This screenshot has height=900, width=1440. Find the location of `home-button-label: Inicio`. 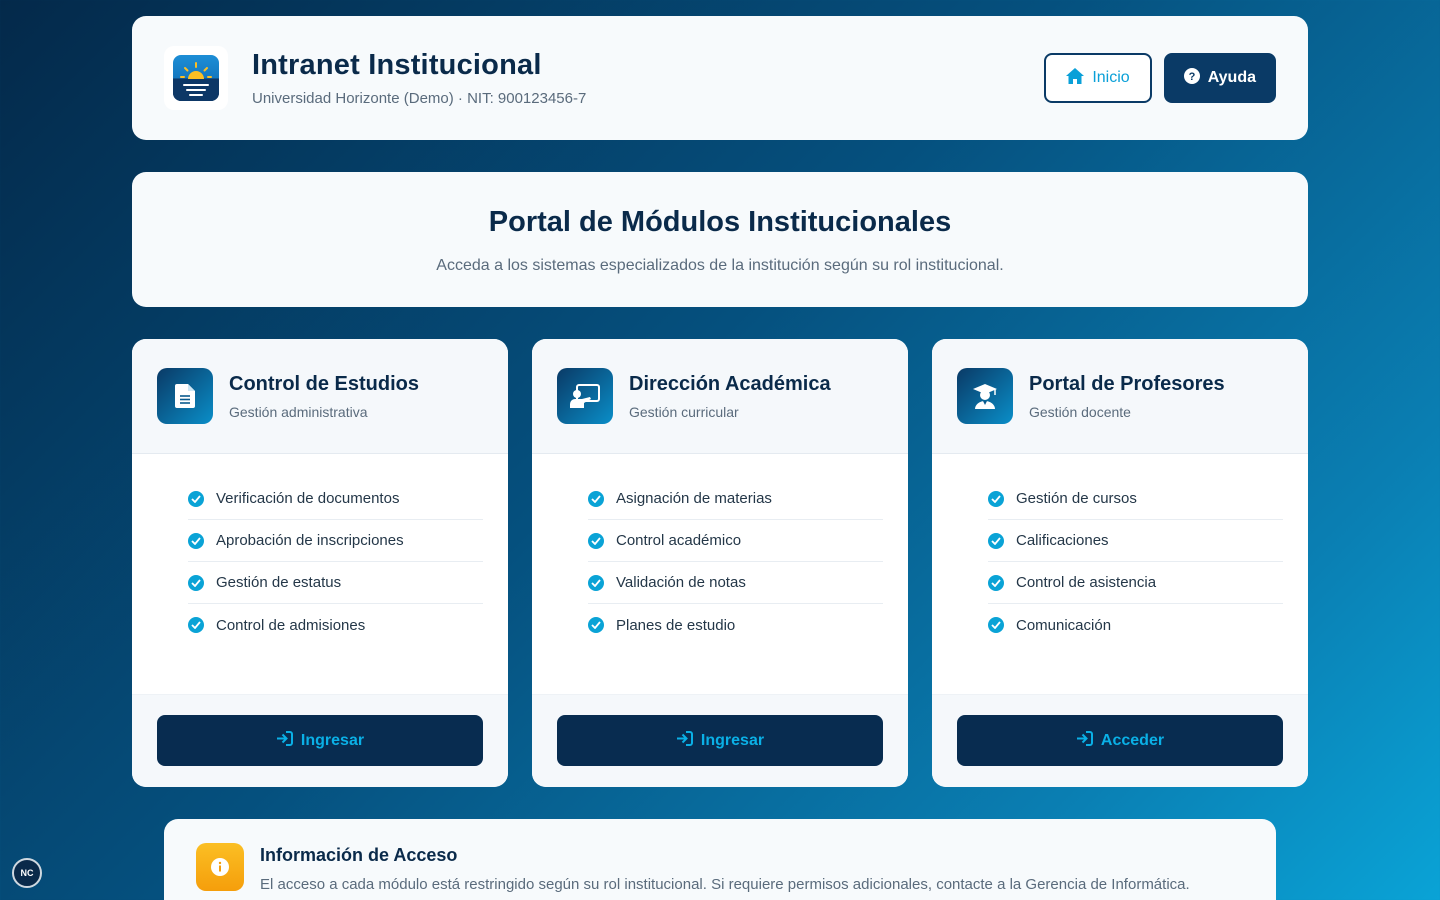

home-button-label: Inicio is located at coordinates (1111, 77).